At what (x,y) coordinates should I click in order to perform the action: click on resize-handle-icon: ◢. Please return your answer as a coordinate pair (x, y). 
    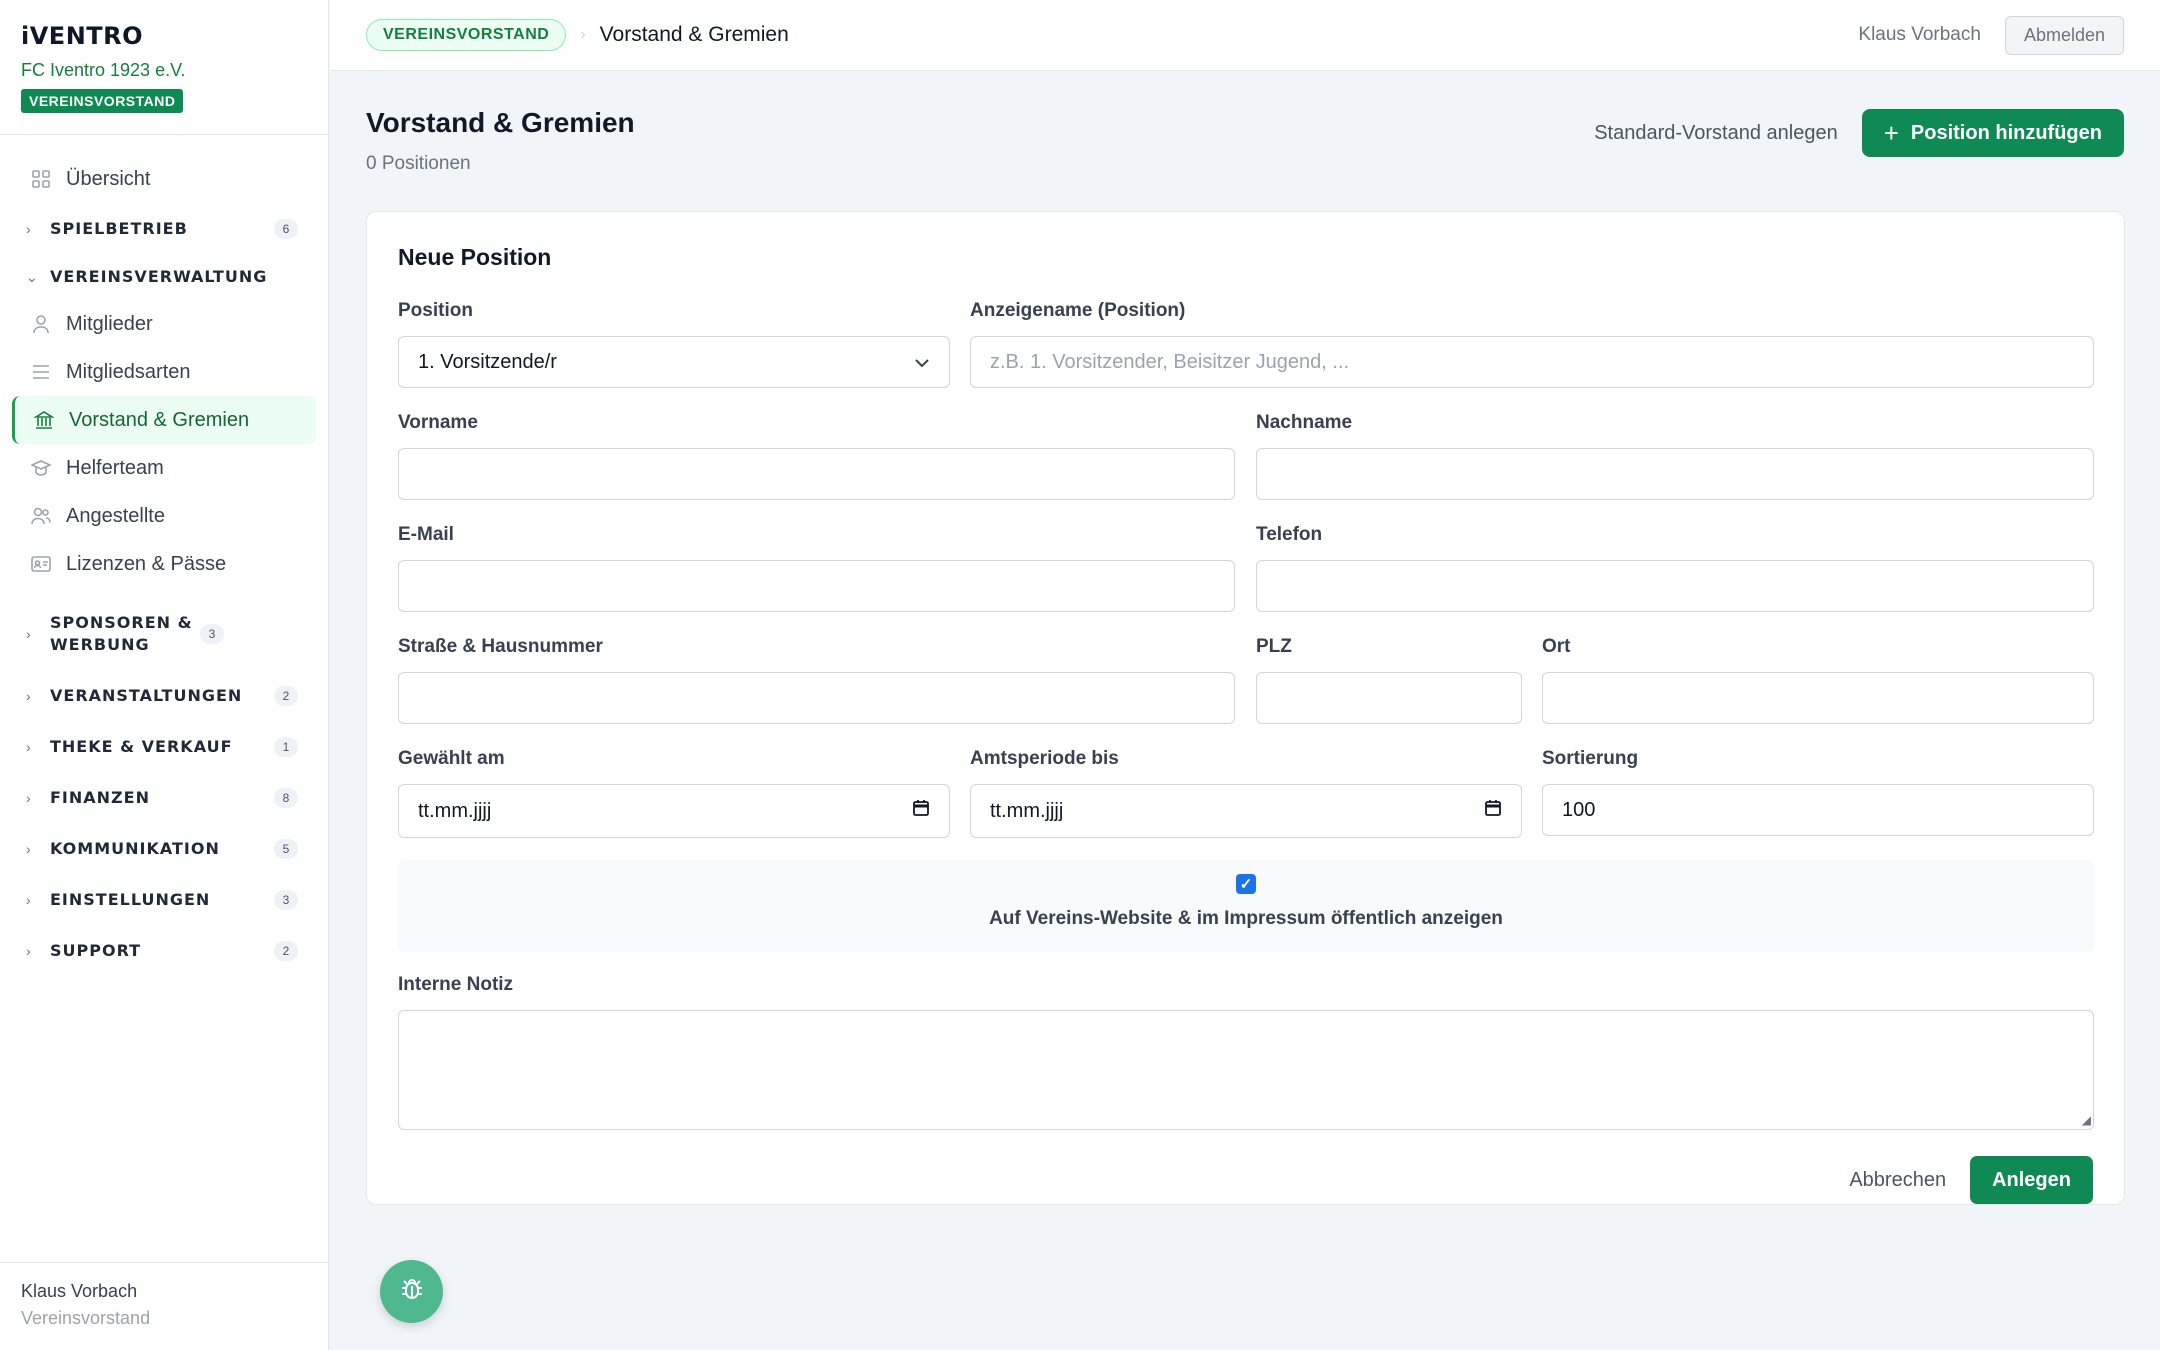
    Looking at the image, I should click on (2086, 1120).